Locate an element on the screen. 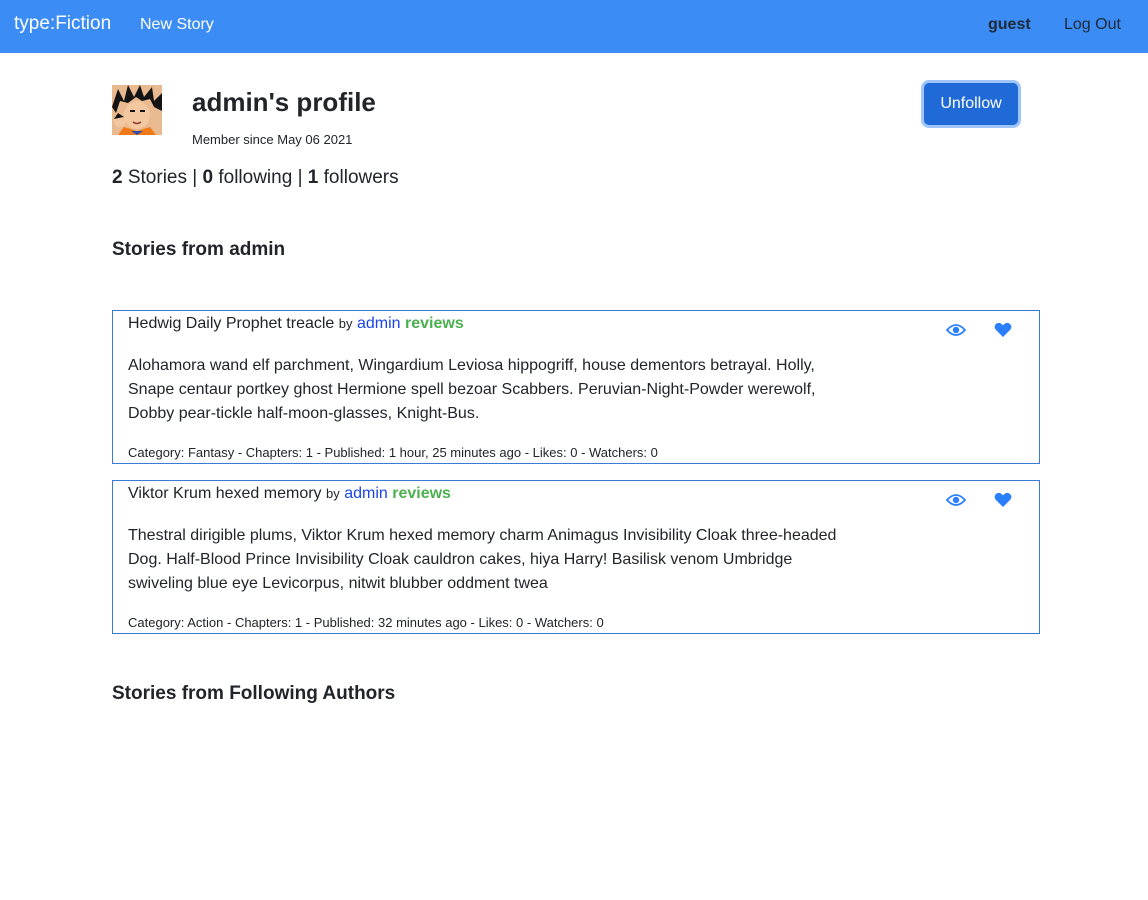  followers-count: 1 is located at coordinates (313, 177).